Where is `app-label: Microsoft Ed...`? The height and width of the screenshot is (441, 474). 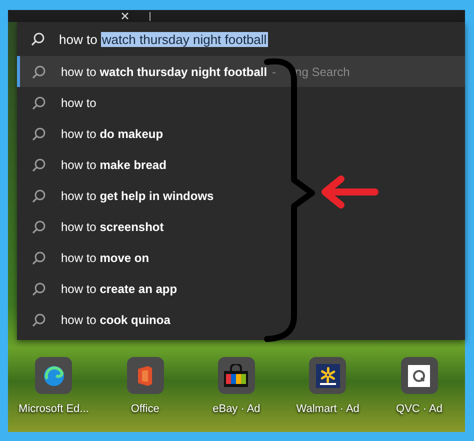
app-label: Microsoft Ed... is located at coordinates (53, 409).